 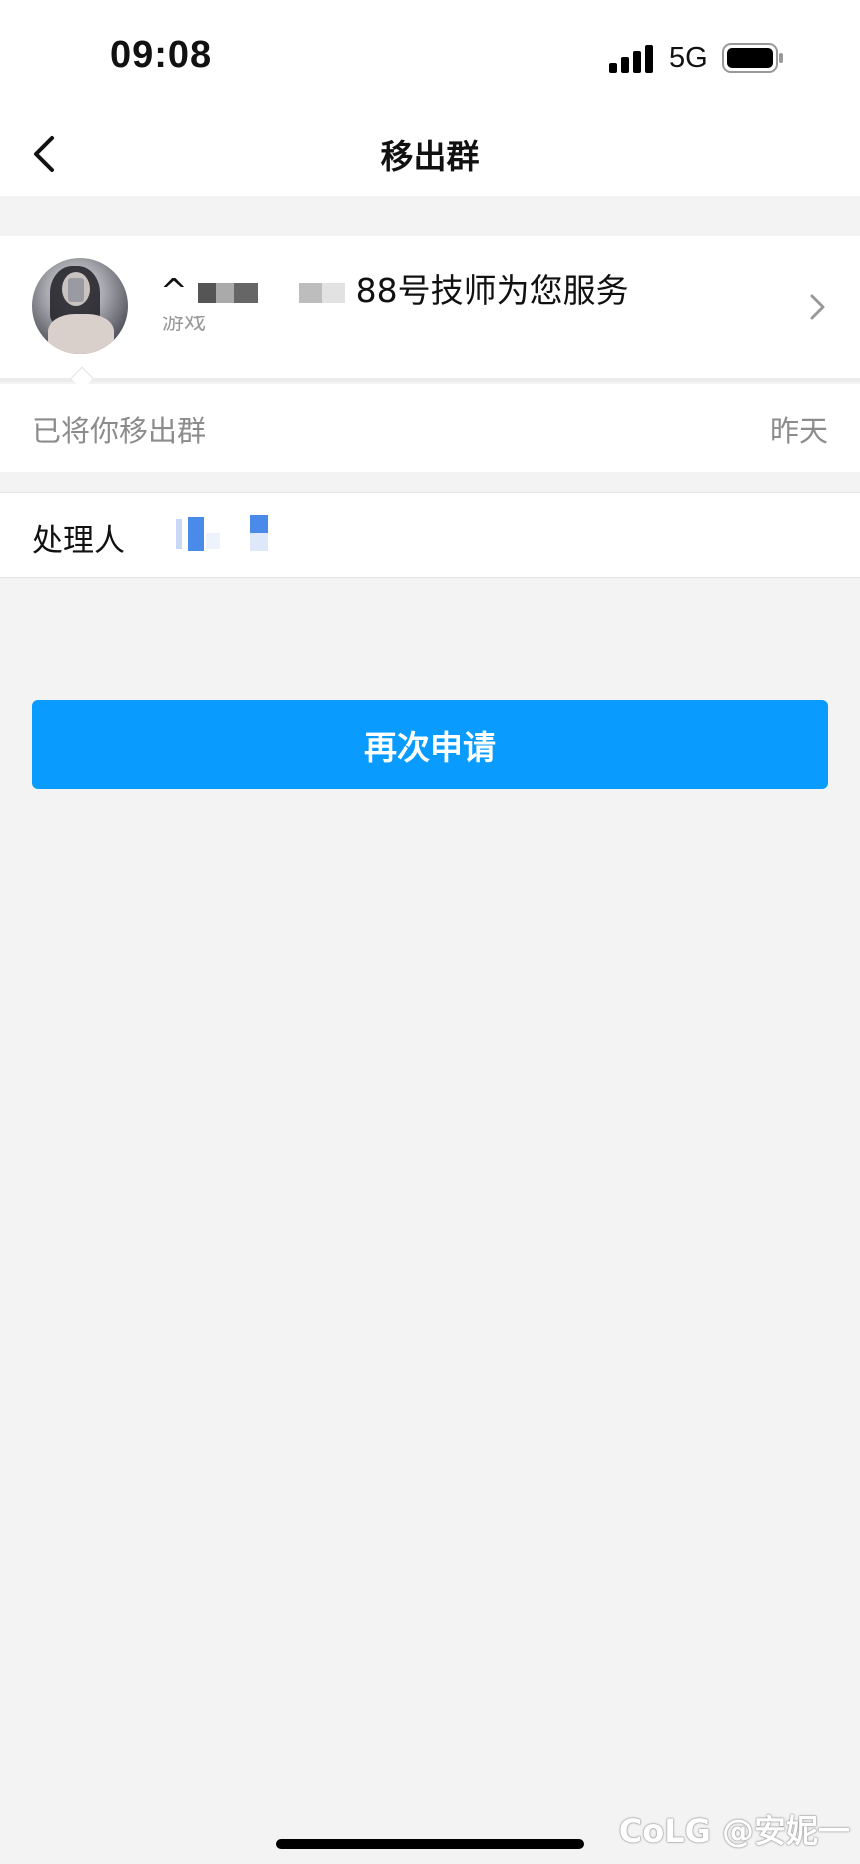 I want to click on signal-icon, so click(x=631, y=59).